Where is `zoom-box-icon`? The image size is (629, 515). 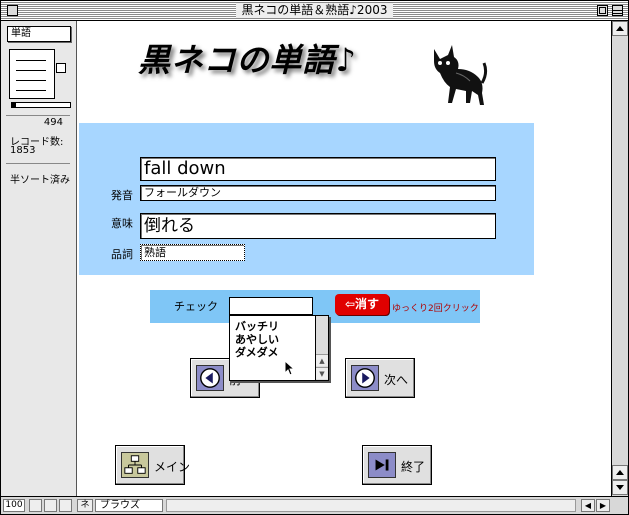
zoom-box-icon is located at coordinates (602, 10).